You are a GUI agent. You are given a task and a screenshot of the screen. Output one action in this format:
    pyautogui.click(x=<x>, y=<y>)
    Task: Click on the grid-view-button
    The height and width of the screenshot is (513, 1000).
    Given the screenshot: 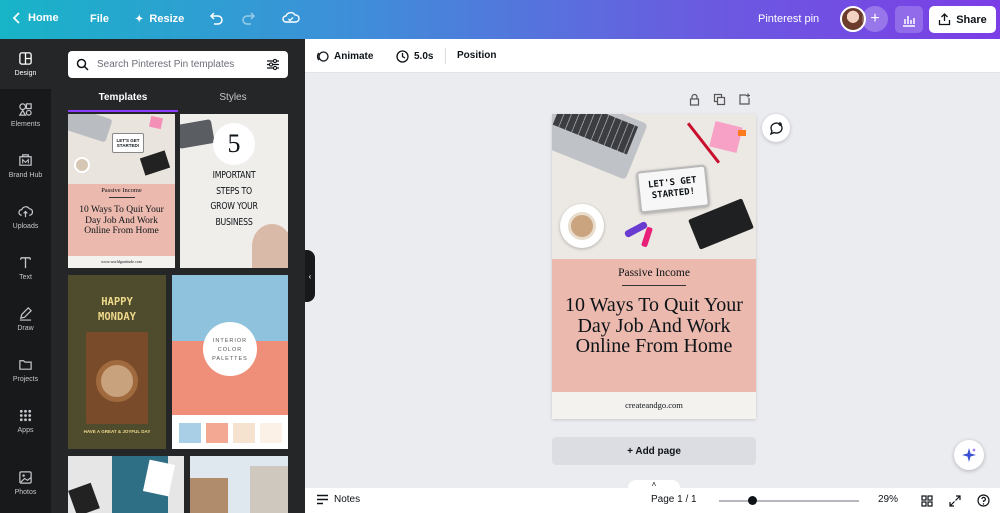 What is the action you would take?
    pyautogui.click(x=927, y=501)
    